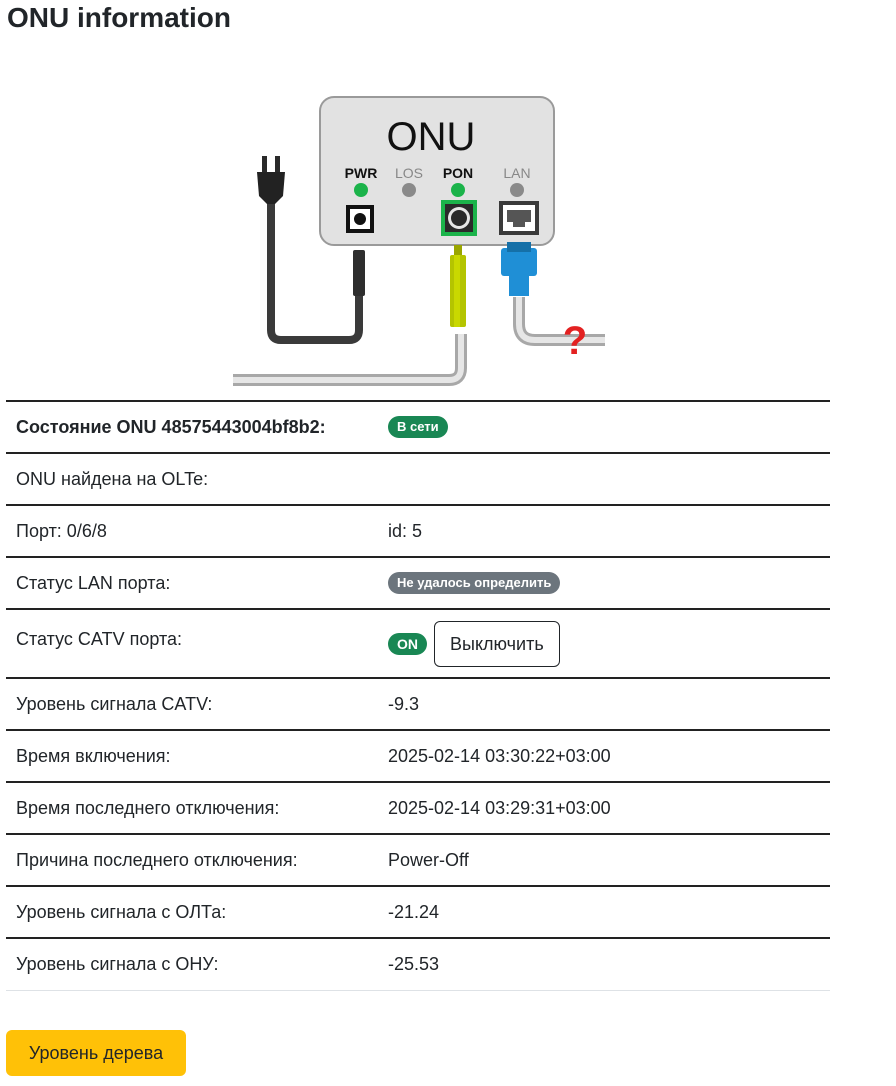 Image resolution: width=896 pixels, height=1086 pixels. What do you see at coordinates (192, 964) in the screenshot?
I see `onu-signal-label: Уровень сигнала с ОНУ:` at bounding box center [192, 964].